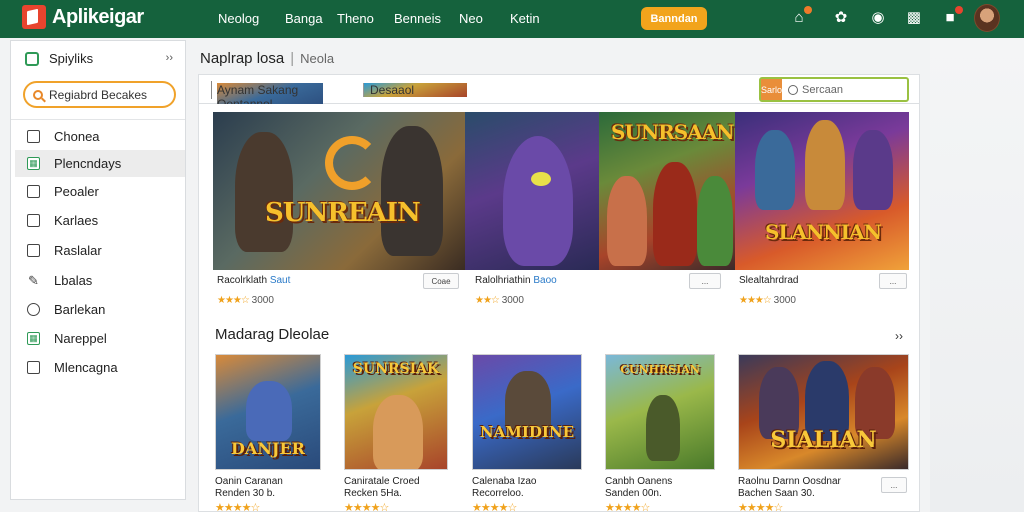 This screenshot has width=1024, height=512. Describe the element at coordinates (899, 336) in the screenshot. I see `section-more-icon: ››` at that location.